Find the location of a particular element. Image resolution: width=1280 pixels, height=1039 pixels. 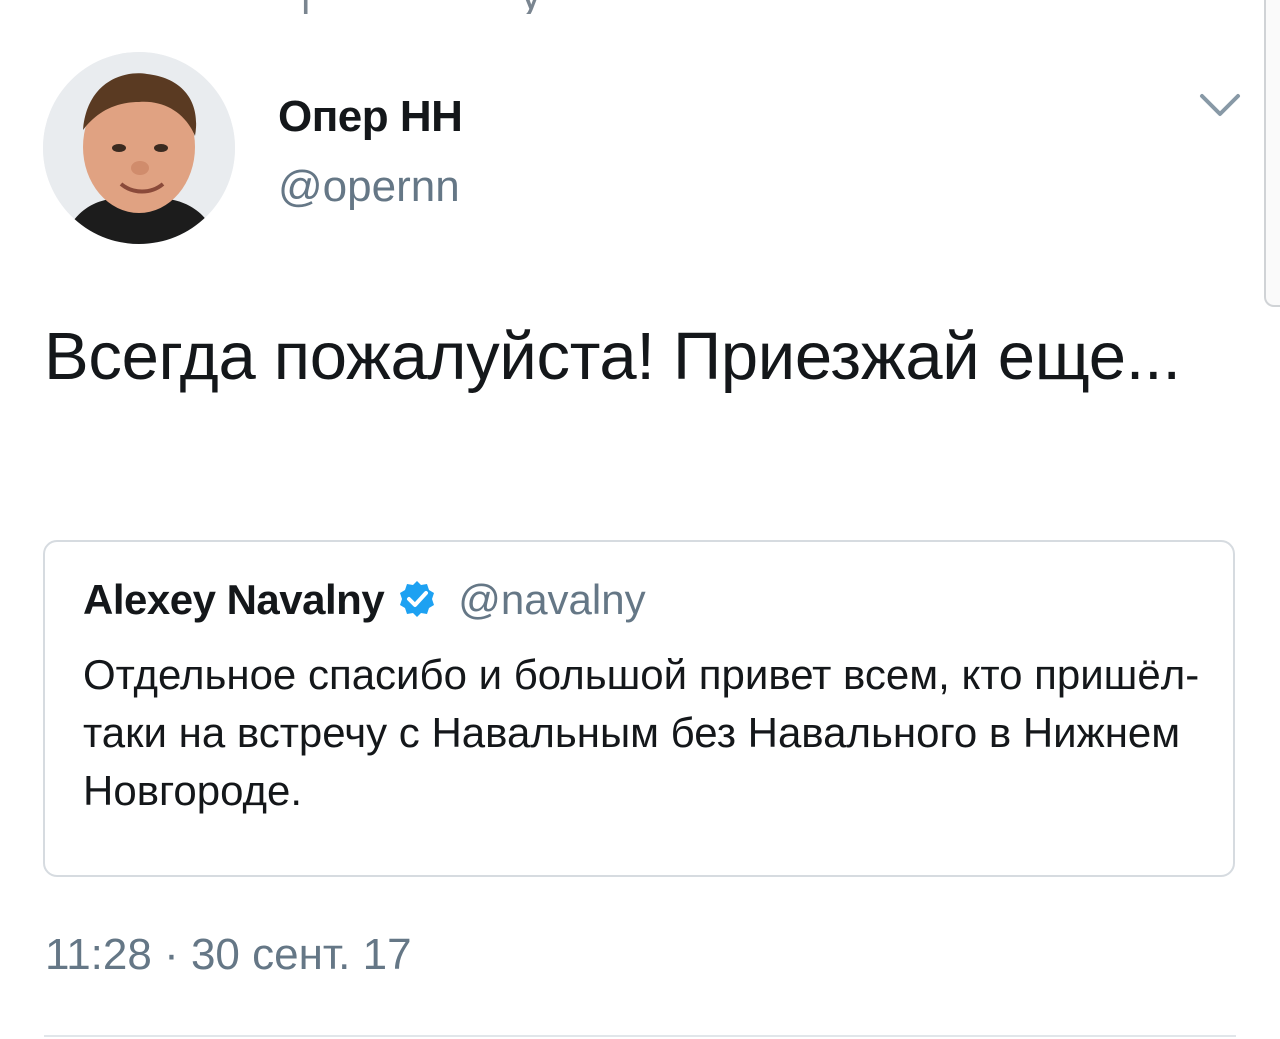

avatar-photo-icon is located at coordinates (139, 148).